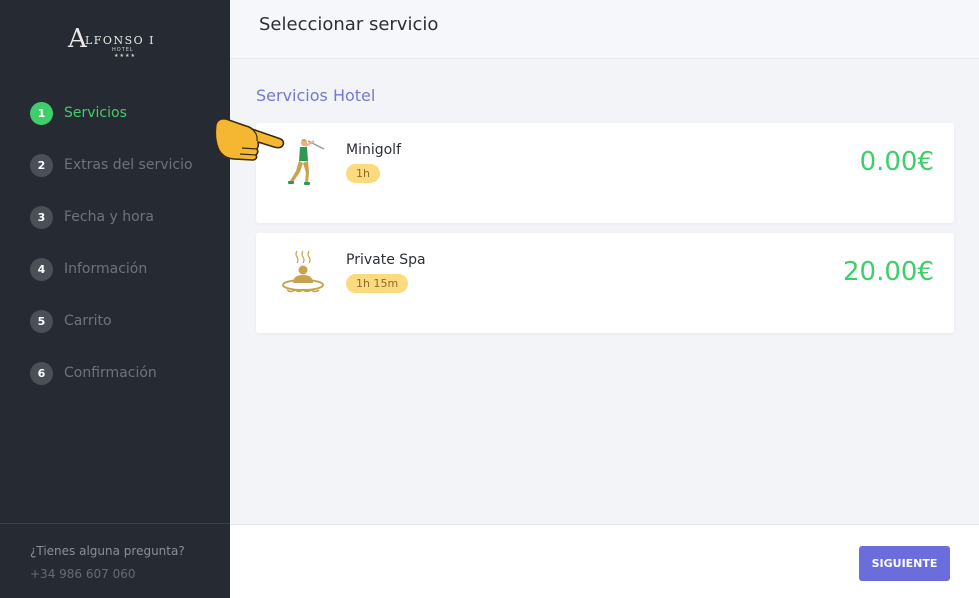  I want to click on duration-badge: 1h, so click(363, 173).